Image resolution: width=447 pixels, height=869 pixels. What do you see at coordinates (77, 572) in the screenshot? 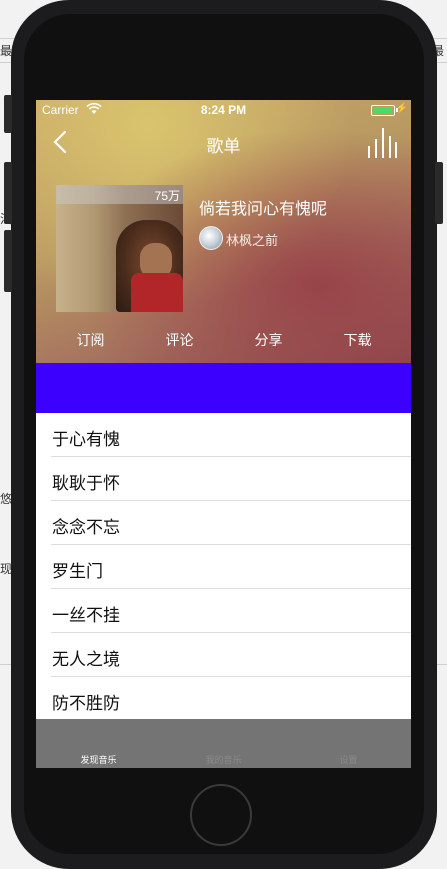
I see `song-title: 罗生门` at bounding box center [77, 572].